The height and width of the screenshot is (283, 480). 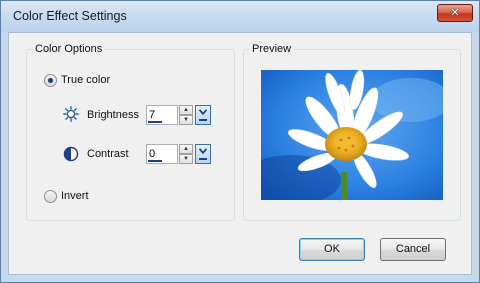 What do you see at coordinates (50, 196) in the screenshot?
I see `invert-radio` at bounding box center [50, 196].